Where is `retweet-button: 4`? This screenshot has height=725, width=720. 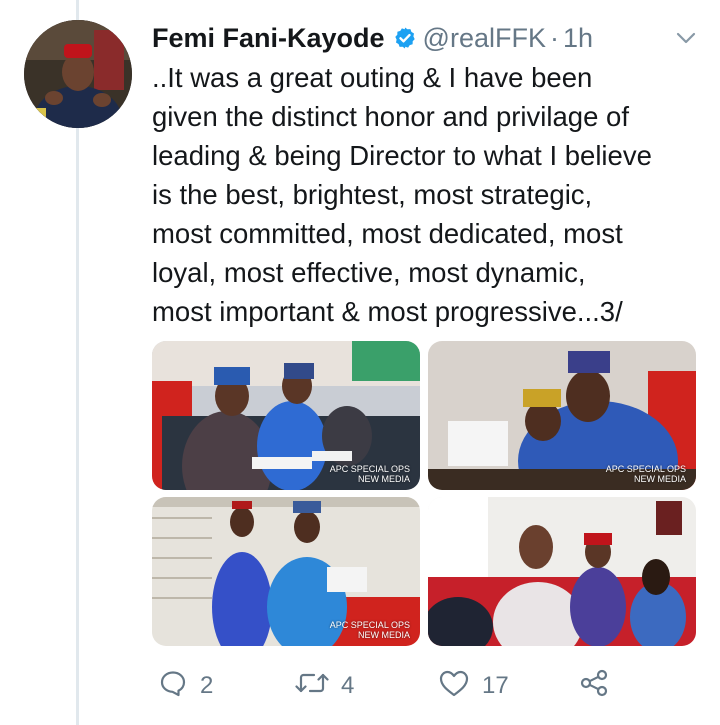
retweet-button: 4 is located at coordinates (324, 685).